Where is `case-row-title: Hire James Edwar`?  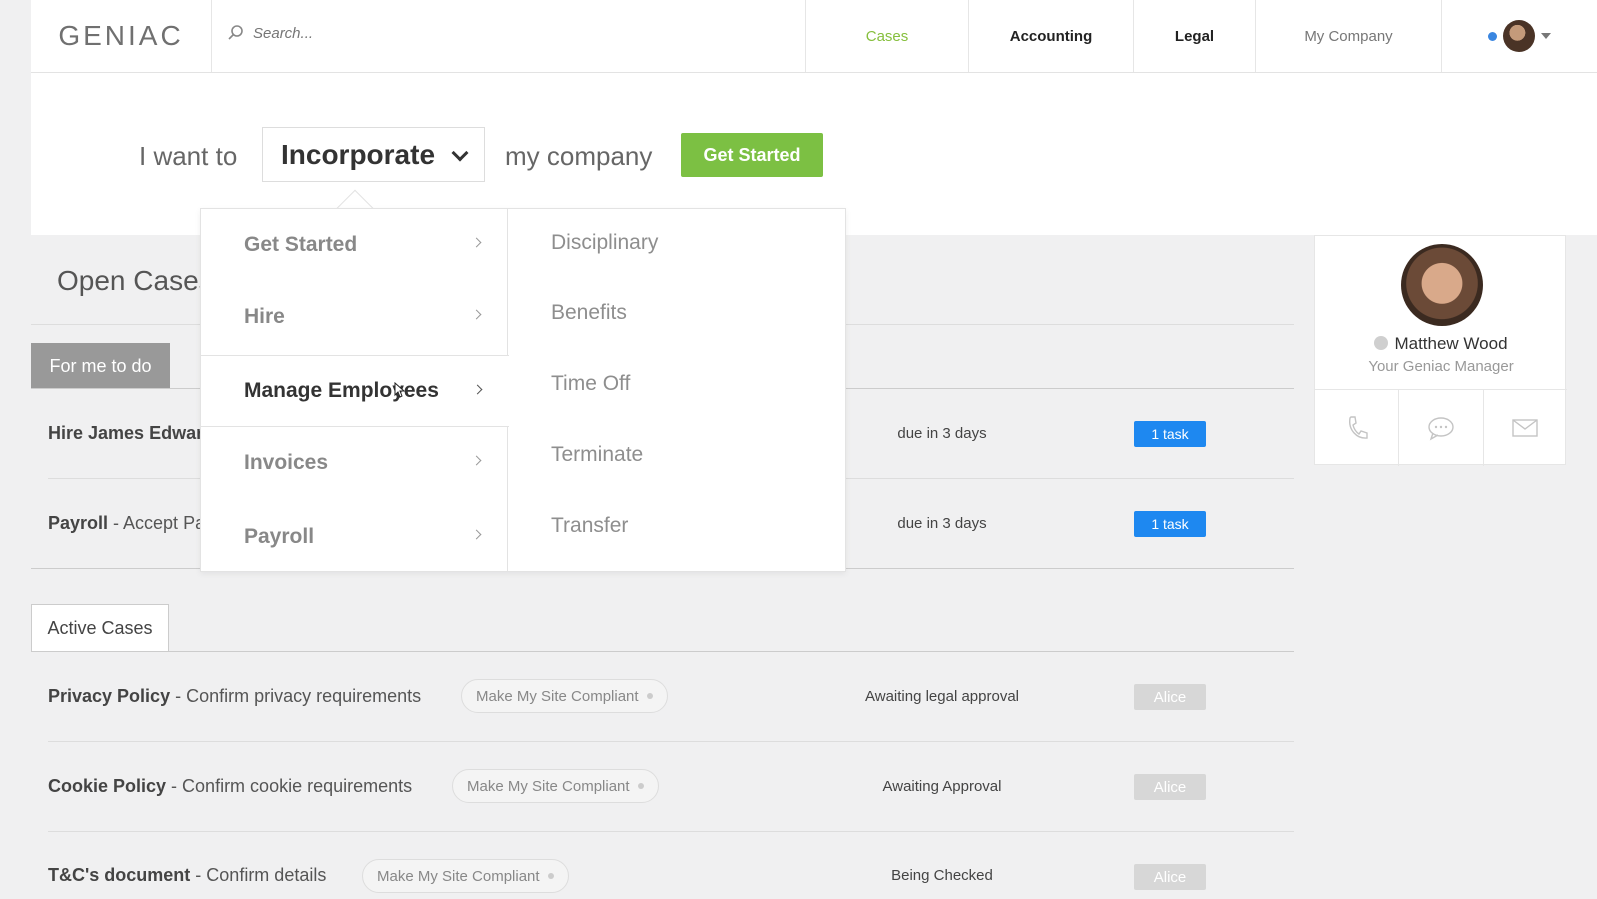
case-row-title: Hire James Edwar is located at coordinates (125, 433).